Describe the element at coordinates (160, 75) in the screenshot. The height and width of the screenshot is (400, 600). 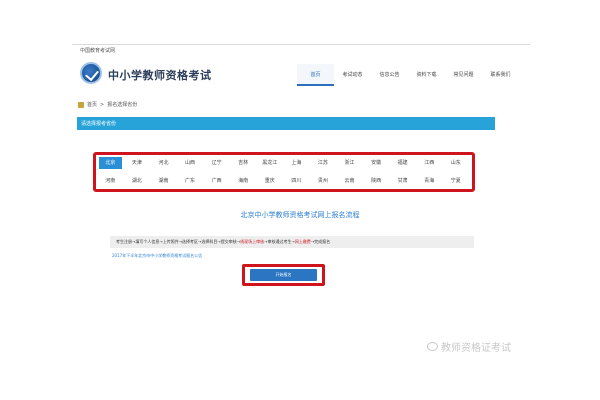
I see `site-title: 中小学教师资格考试` at that location.